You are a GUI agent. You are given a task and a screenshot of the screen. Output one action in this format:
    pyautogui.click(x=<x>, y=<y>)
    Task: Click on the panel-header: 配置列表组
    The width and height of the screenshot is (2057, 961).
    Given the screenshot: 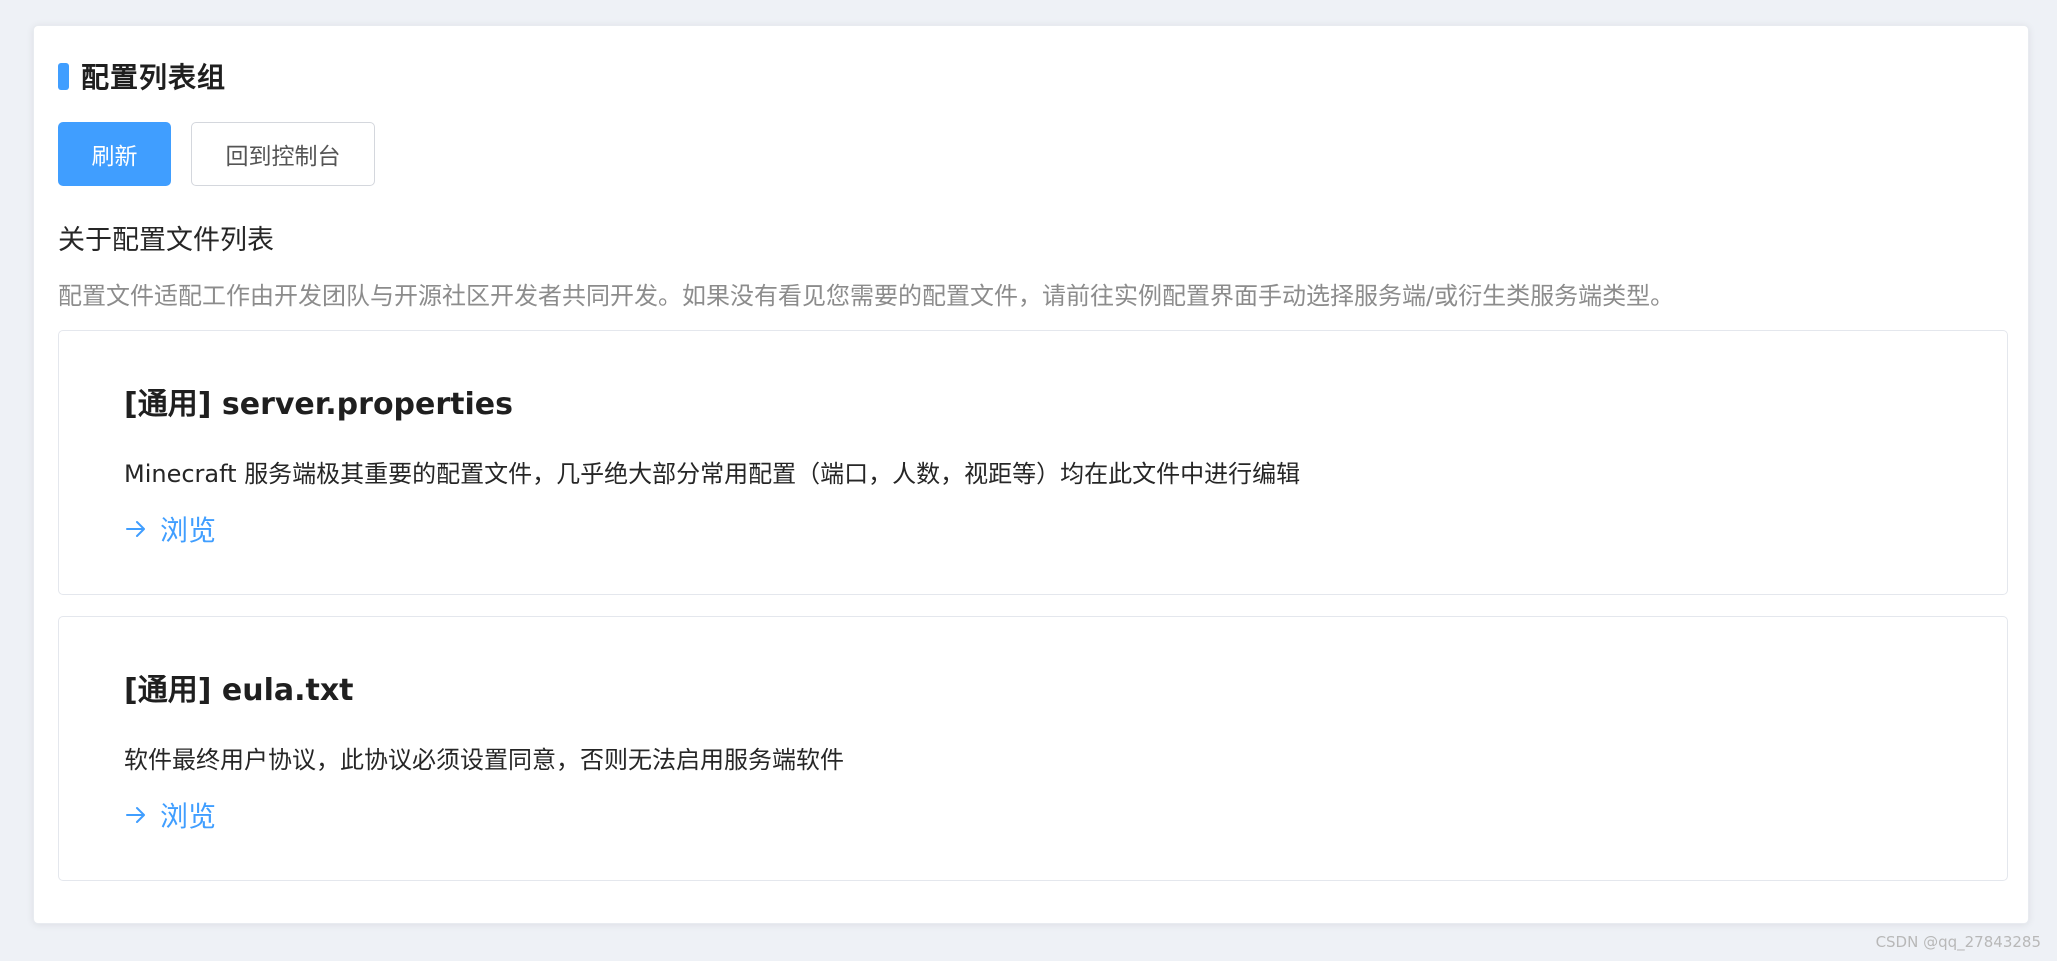 What is the action you would take?
    pyautogui.click(x=142, y=76)
    